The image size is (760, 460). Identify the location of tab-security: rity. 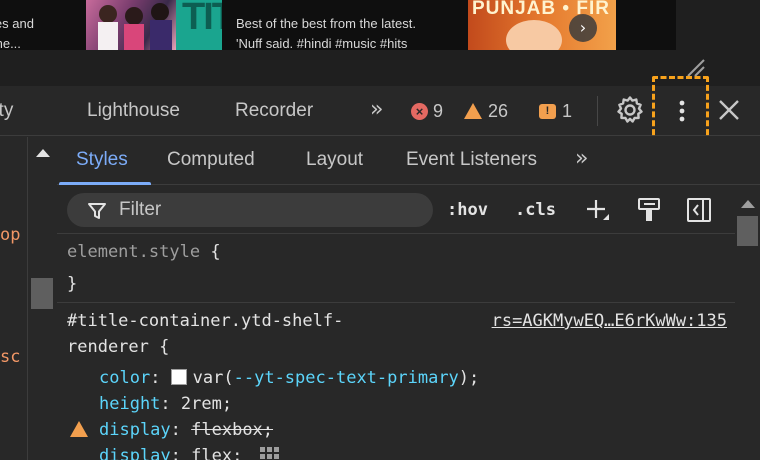
(6, 111).